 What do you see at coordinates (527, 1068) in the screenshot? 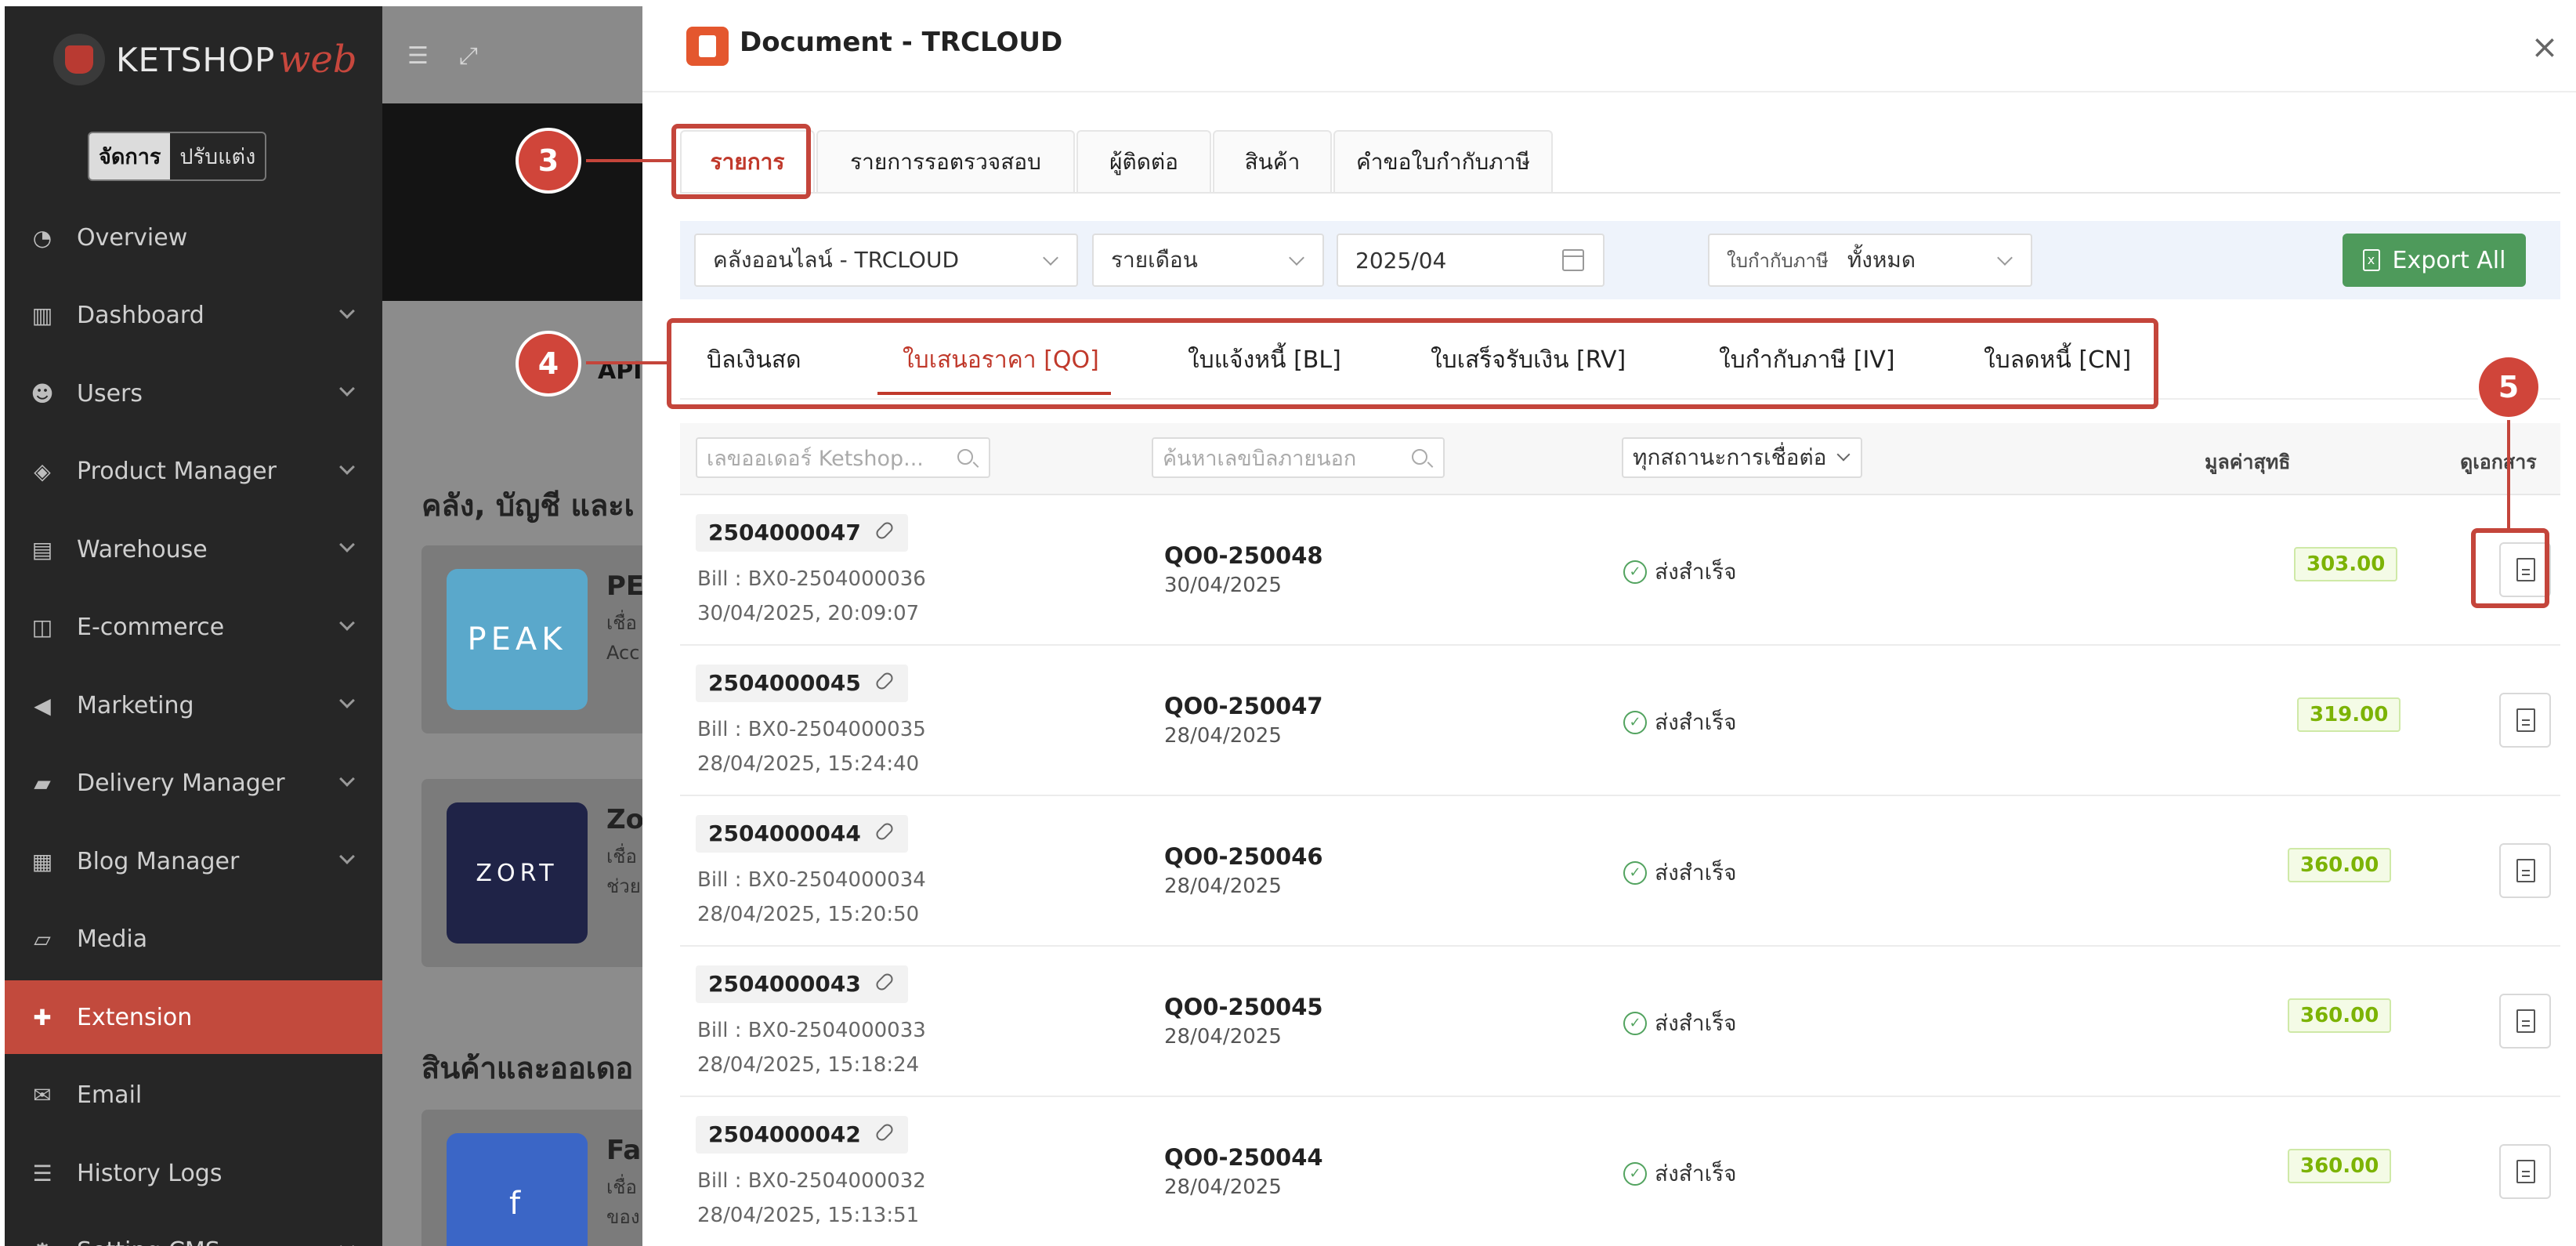
I see `background-section-heading: สินค้าและออเดอ` at bounding box center [527, 1068].